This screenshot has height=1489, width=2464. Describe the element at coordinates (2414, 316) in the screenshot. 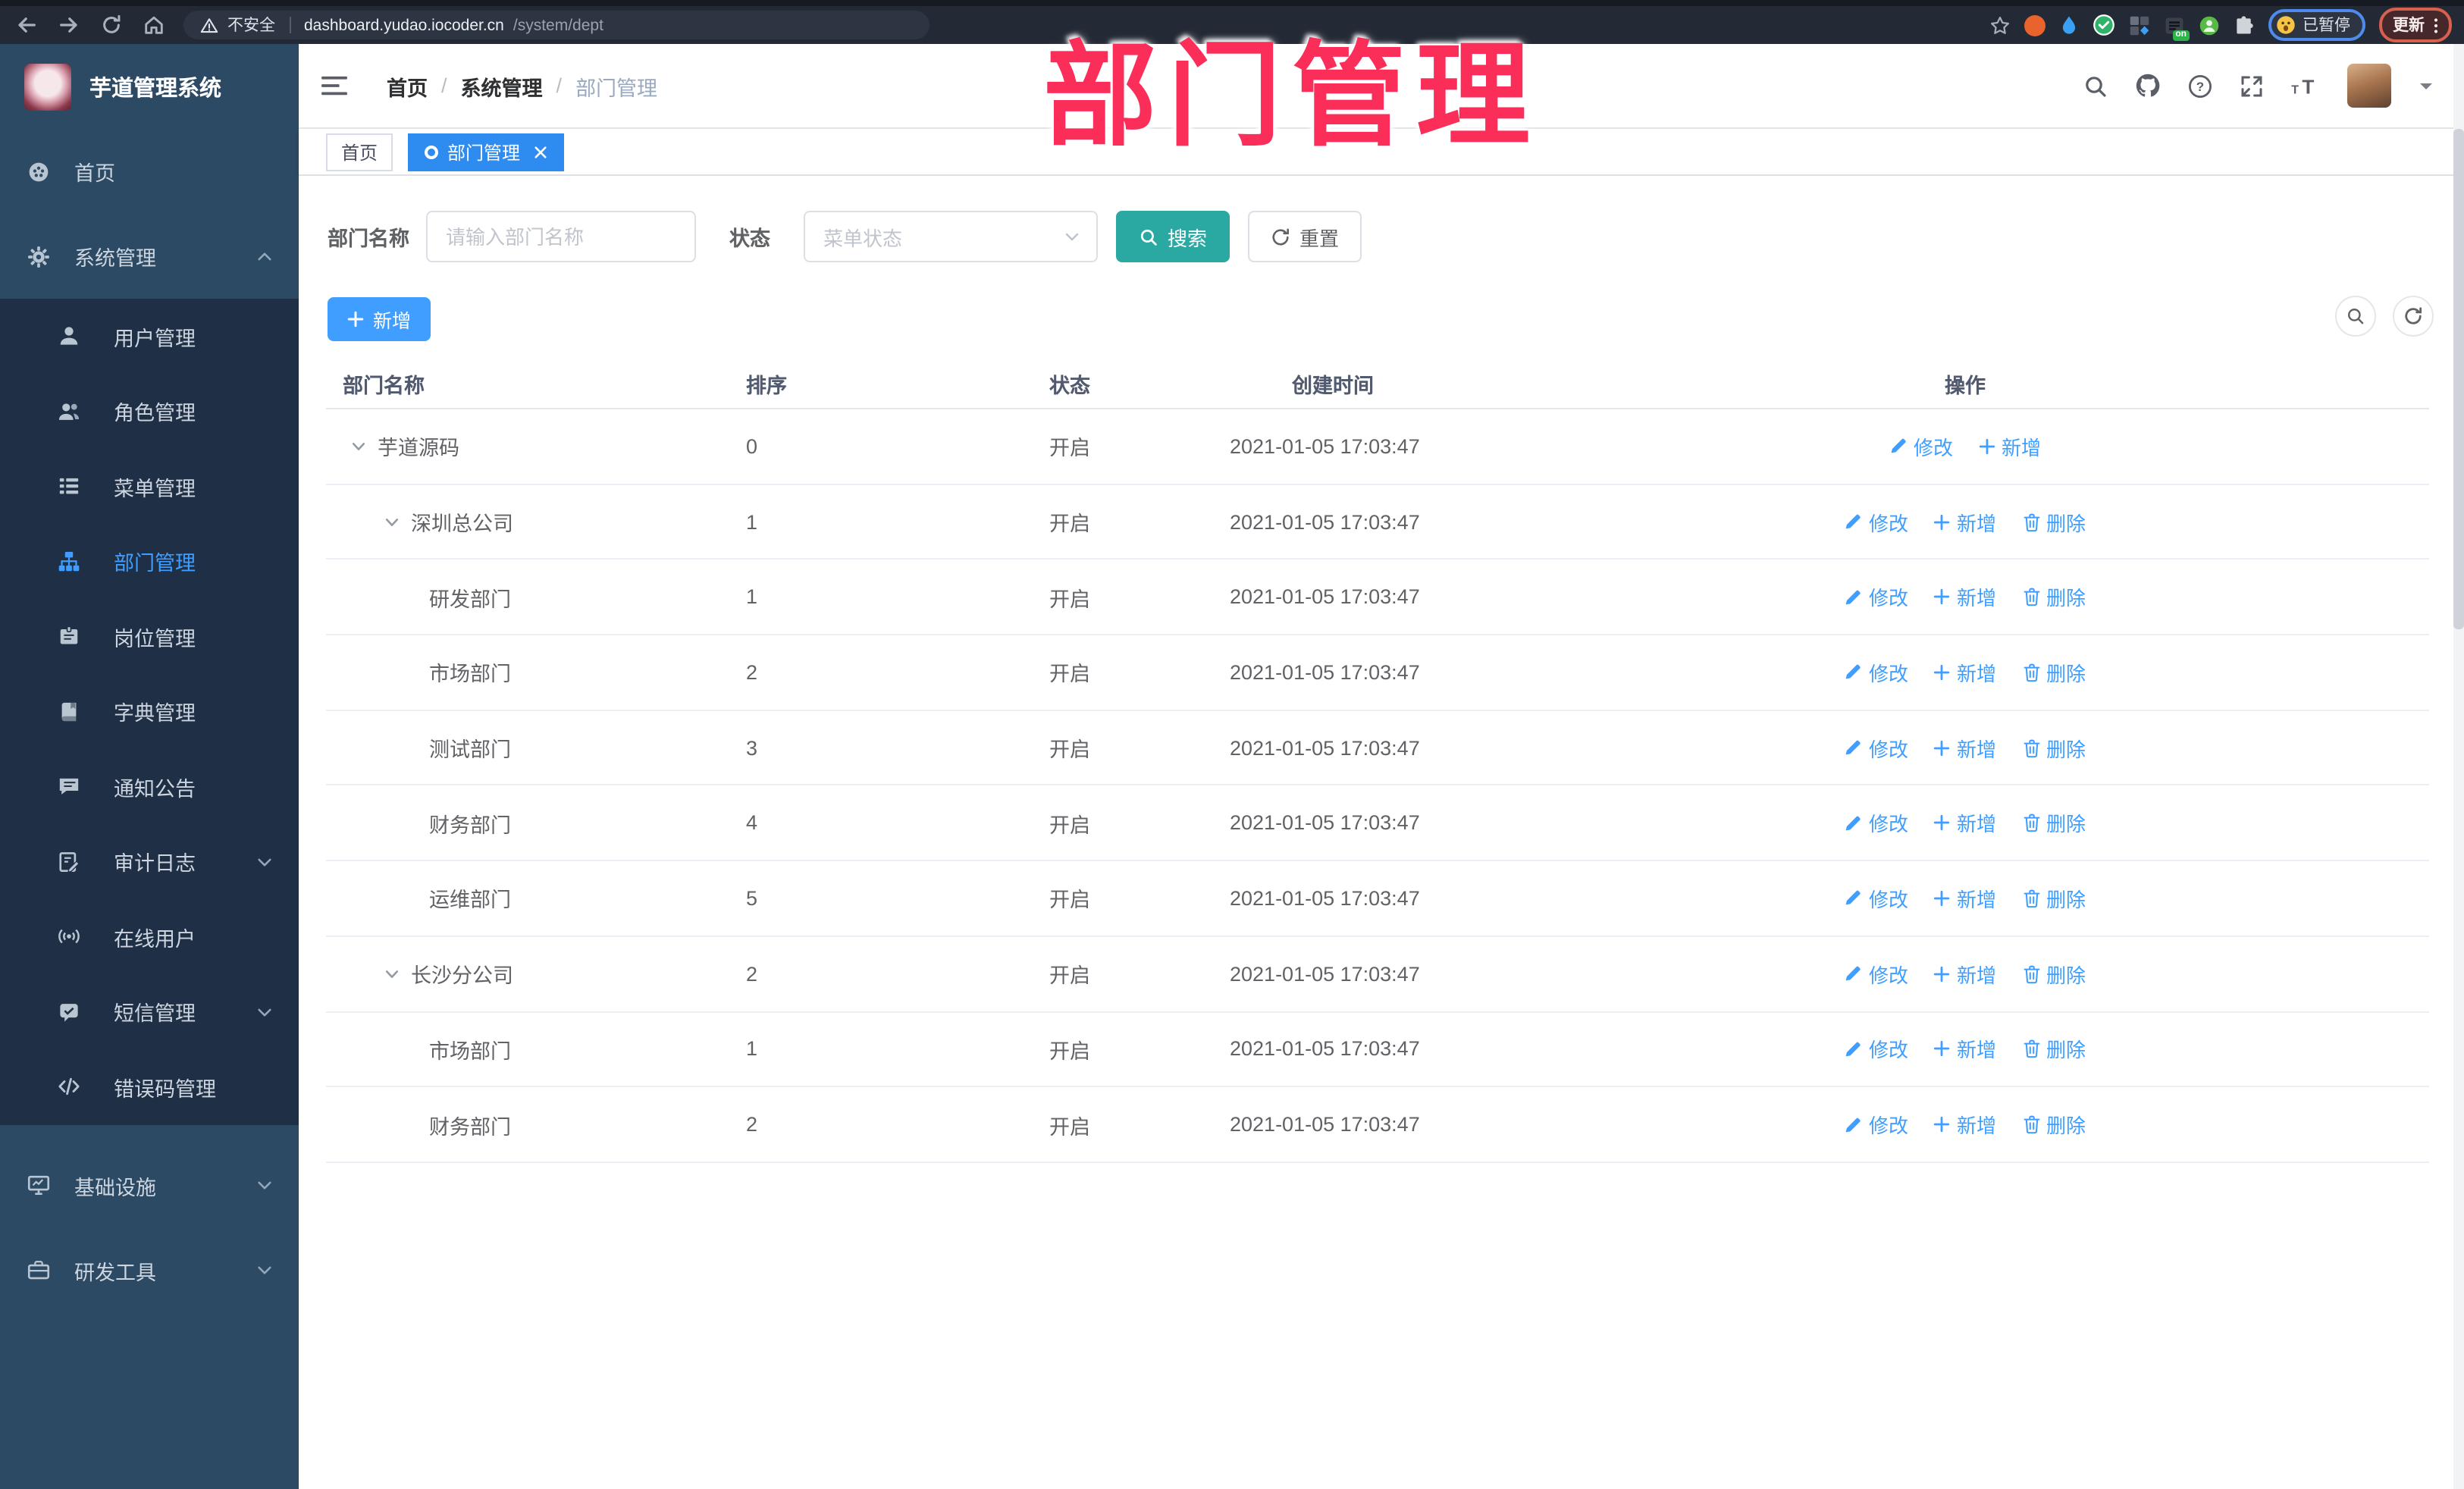

I see `refresh-table-button` at that location.